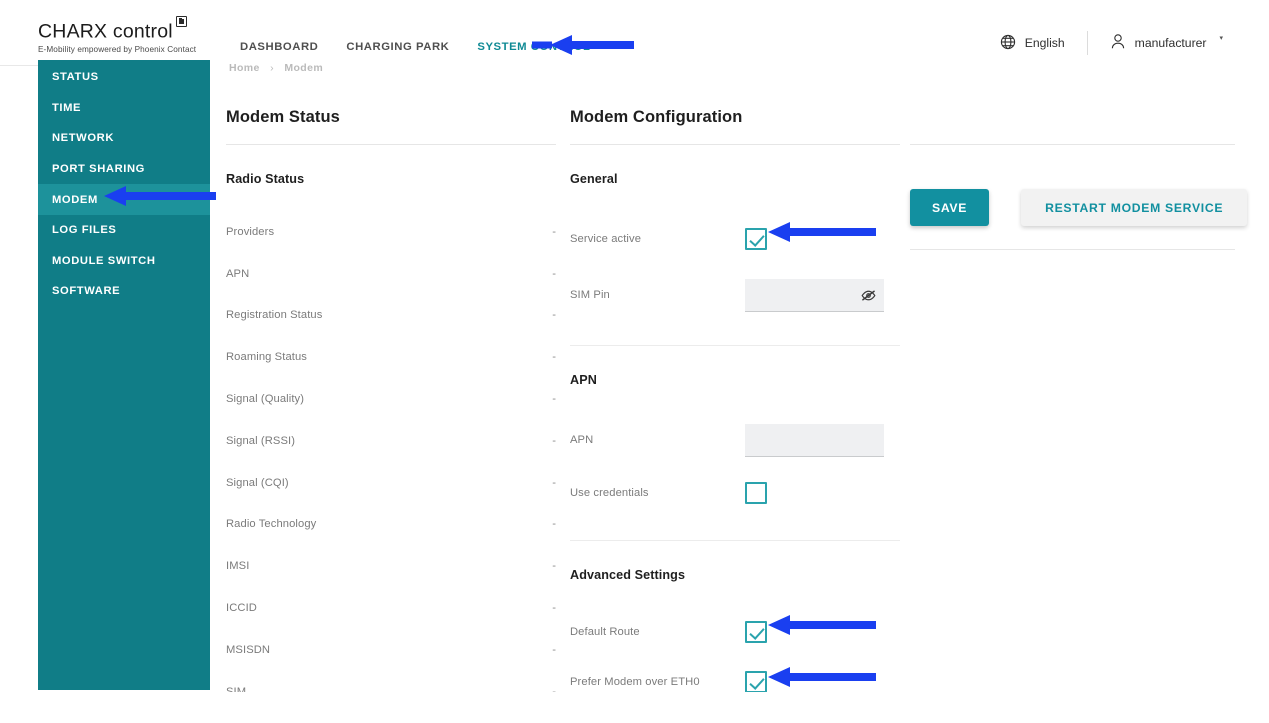 The width and height of the screenshot is (1269, 723). Describe the element at coordinates (124, 230) in the screenshot. I see `sidebar-item-log-files: LOG FILES` at that location.